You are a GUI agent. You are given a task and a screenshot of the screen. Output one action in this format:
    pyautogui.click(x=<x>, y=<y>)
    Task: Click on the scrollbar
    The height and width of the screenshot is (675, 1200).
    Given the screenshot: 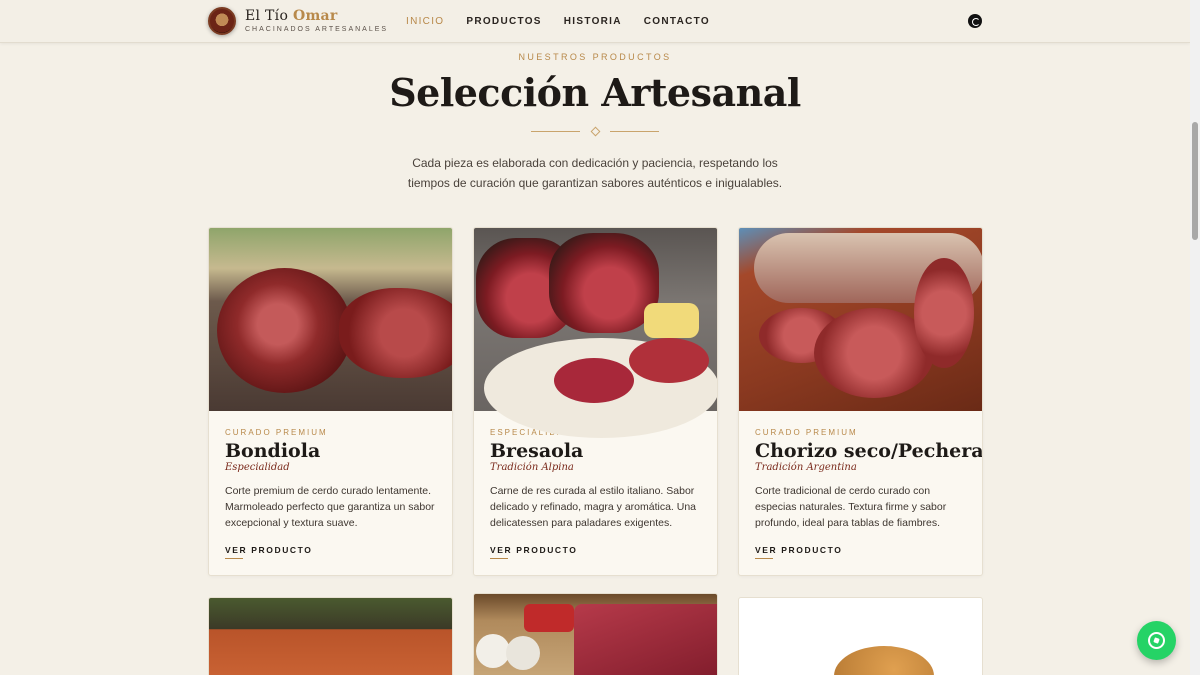 What is the action you would take?
    pyautogui.click(x=1195, y=337)
    